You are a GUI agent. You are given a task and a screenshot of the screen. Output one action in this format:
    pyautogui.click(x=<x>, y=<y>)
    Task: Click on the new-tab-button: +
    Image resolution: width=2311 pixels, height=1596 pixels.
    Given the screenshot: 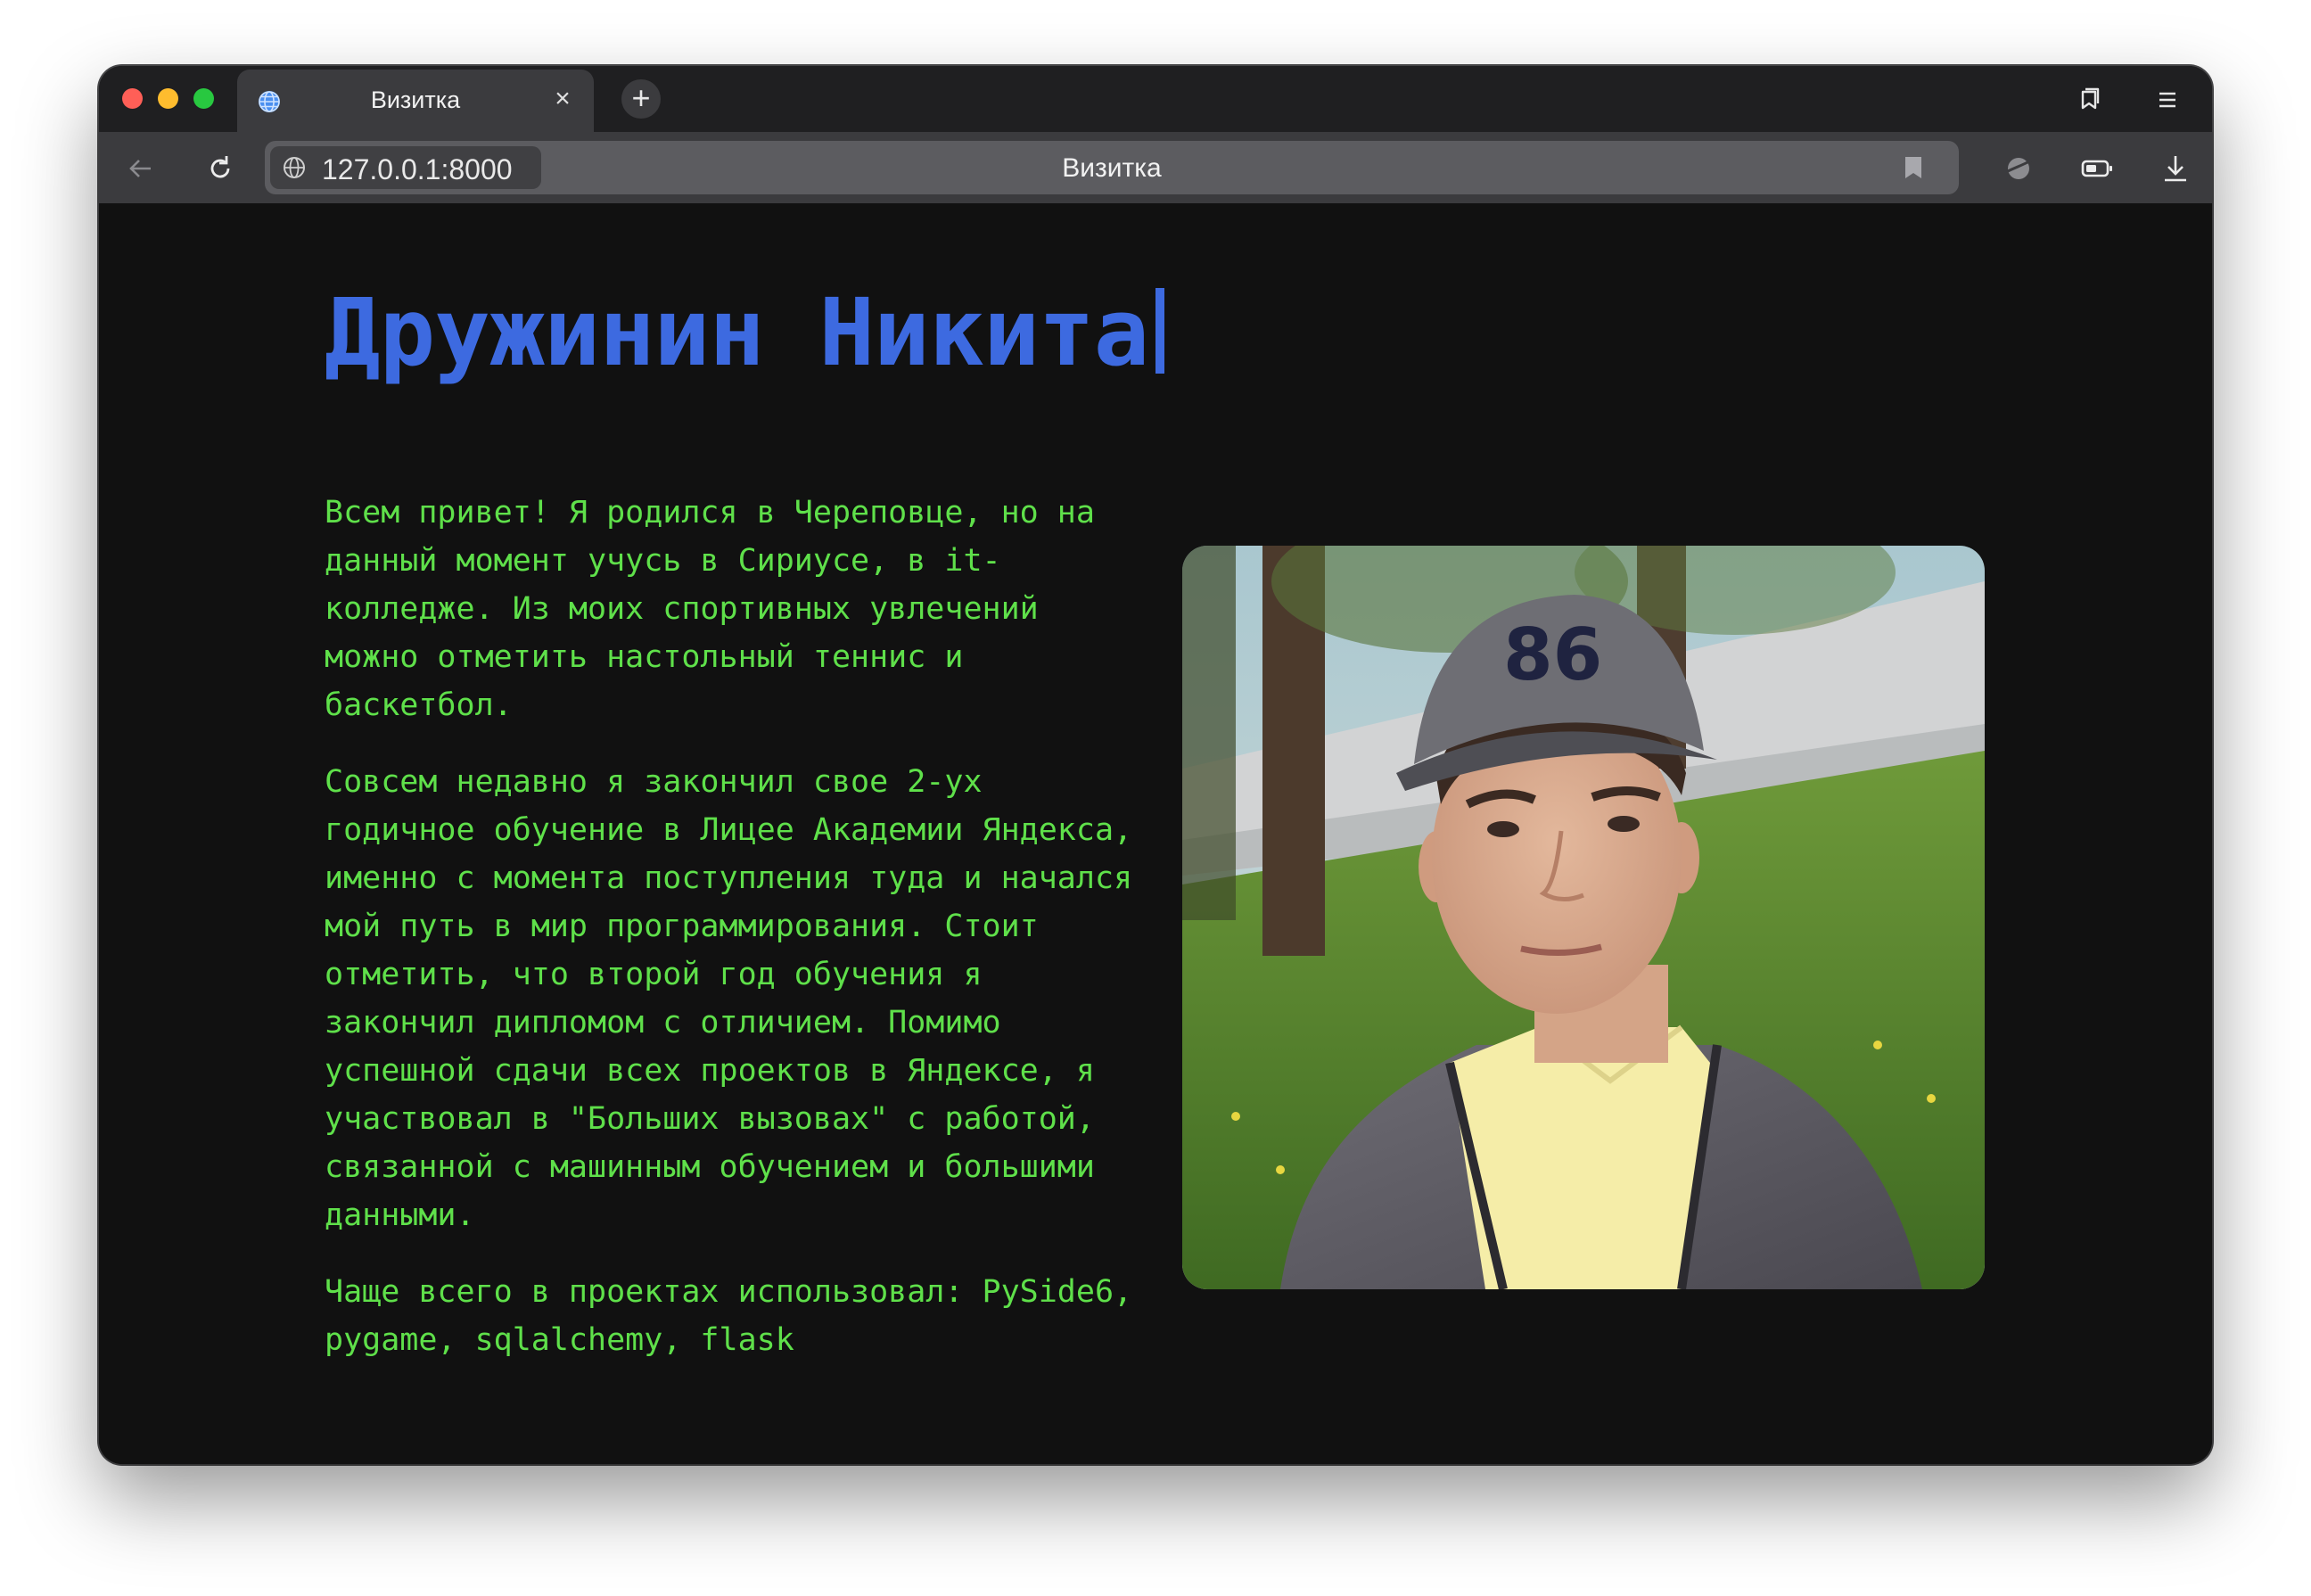 What is the action you would take?
    pyautogui.click(x=641, y=99)
    